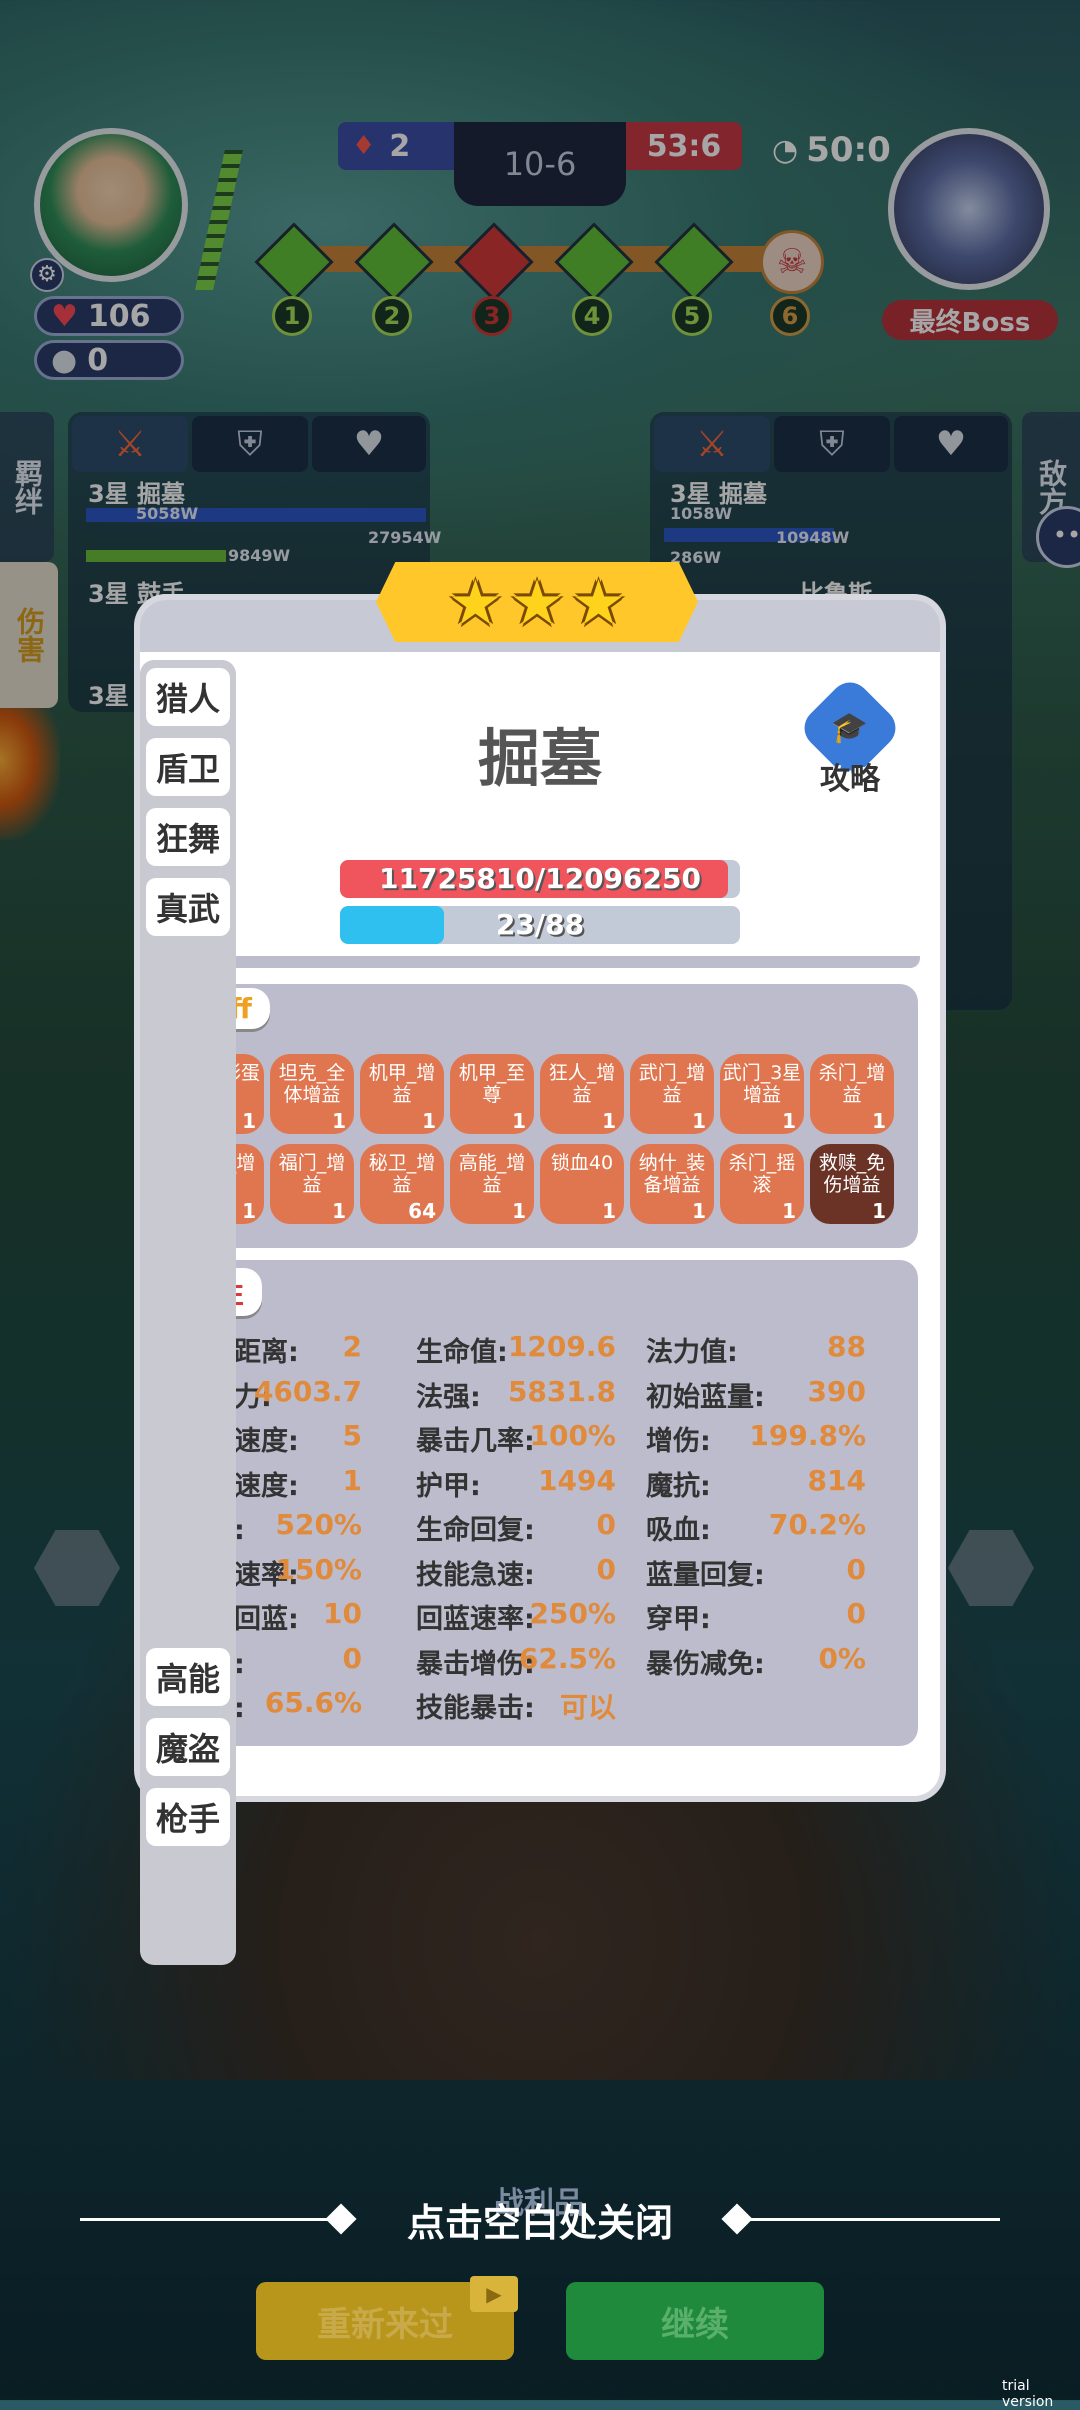 The width and height of the screenshot is (1080, 2410). What do you see at coordinates (672, 1084) in the screenshot?
I see `buff-name: 武门_增益` at bounding box center [672, 1084].